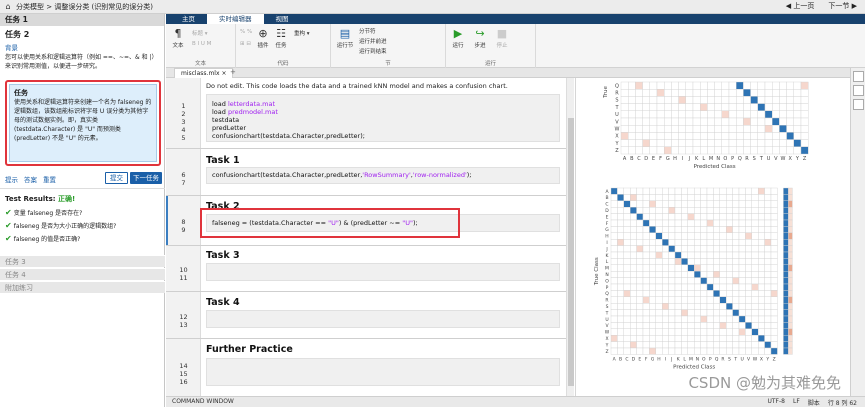  Describe the element at coordinates (8, 6) in the screenshot. I see `home-icon: ⌂` at that location.